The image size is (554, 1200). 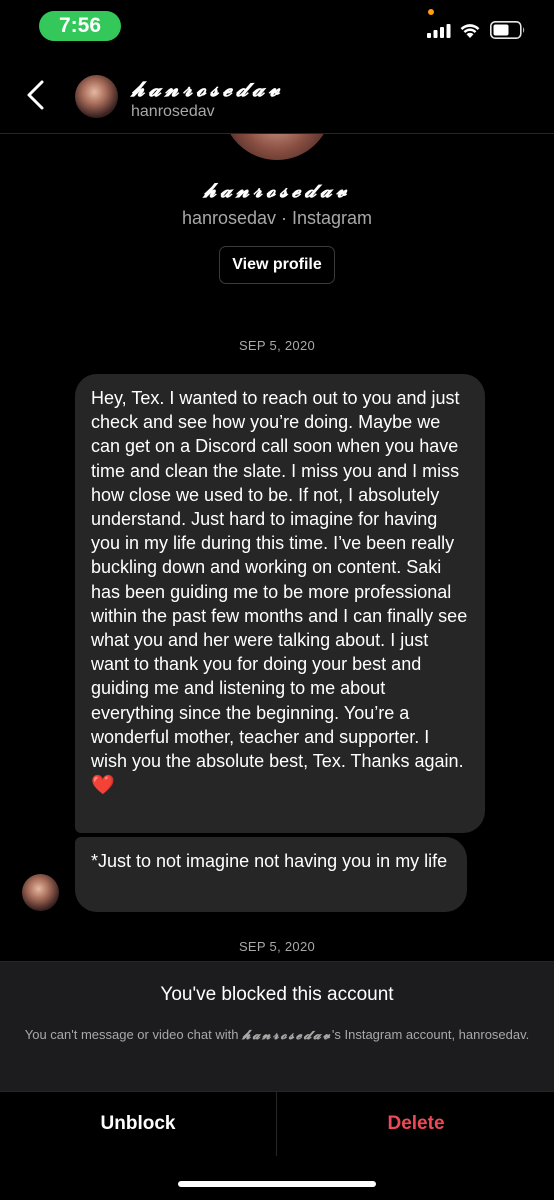 What do you see at coordinates (439, 31) in the screenshot?
I see `cellular-signal-icon` at bounding box center [439, 31].